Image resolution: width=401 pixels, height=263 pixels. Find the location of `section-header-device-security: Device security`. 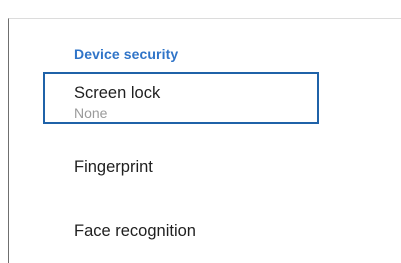

section-header-device-security: Device security is located at coordinates (126, 54).